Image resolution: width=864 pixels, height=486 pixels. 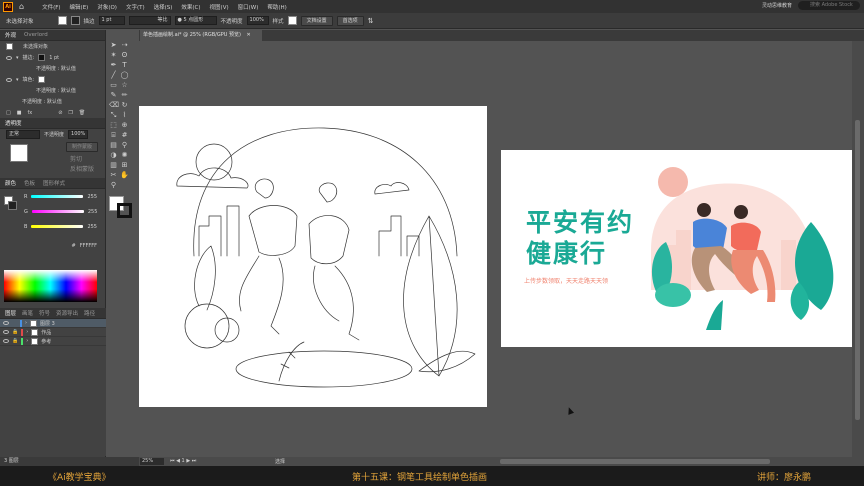 I want to click on stroke-swatch, so click(x=75, y=20).